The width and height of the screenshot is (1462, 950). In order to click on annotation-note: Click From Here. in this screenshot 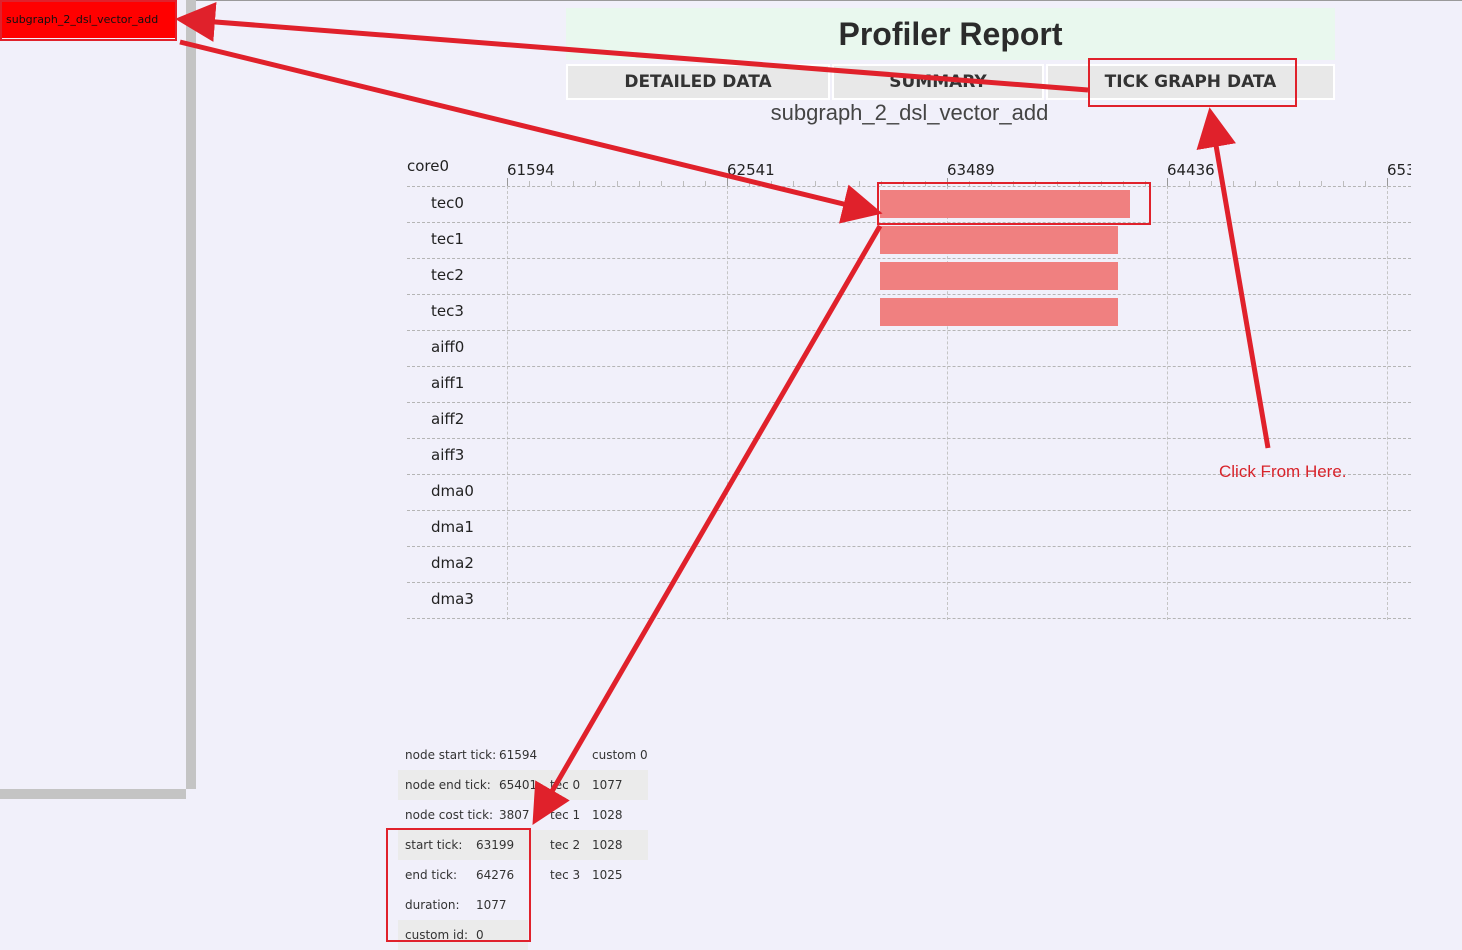, I will do `click(1283, 471)`.